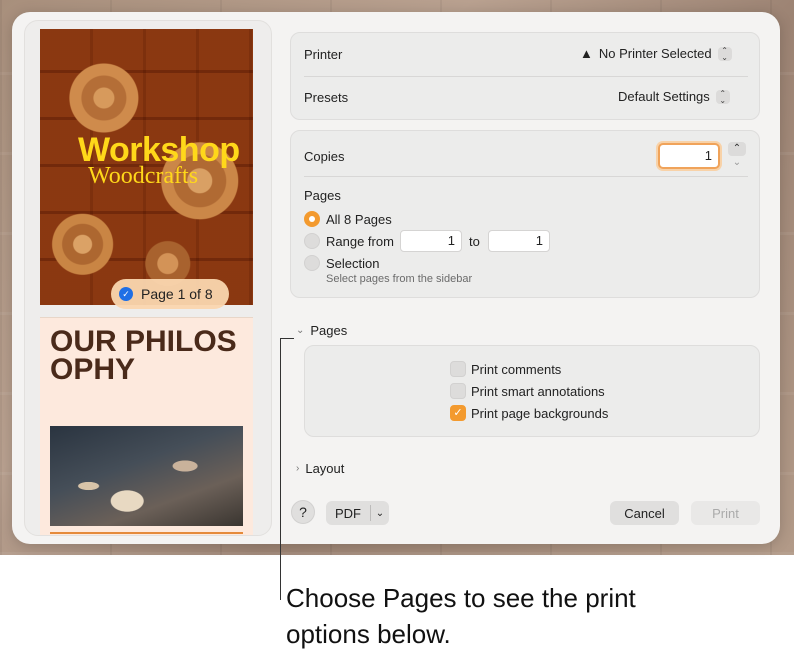 Image resolution: width=794 pixels, height=652 pixels. I want to click on page-thumbnail-1: Workshop Woodcrafts, so click(146, 167).